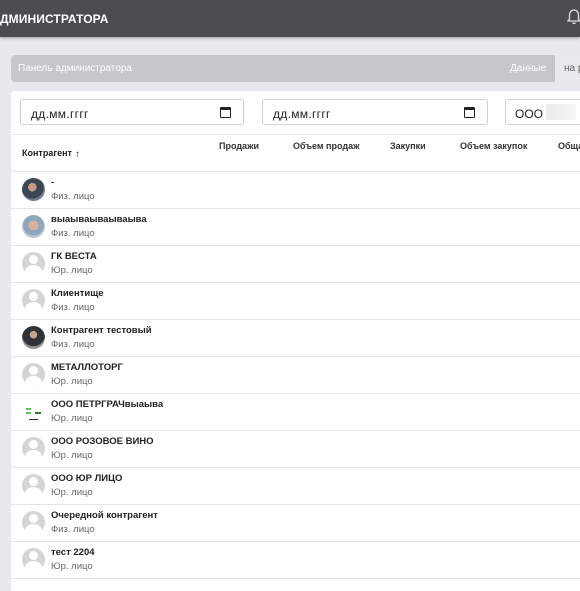  What do you see at coordinates (295, 227) in the screenshot?
I see `table-row: выаываываываыва Физ. лицо` at bounding box center [295, 227].